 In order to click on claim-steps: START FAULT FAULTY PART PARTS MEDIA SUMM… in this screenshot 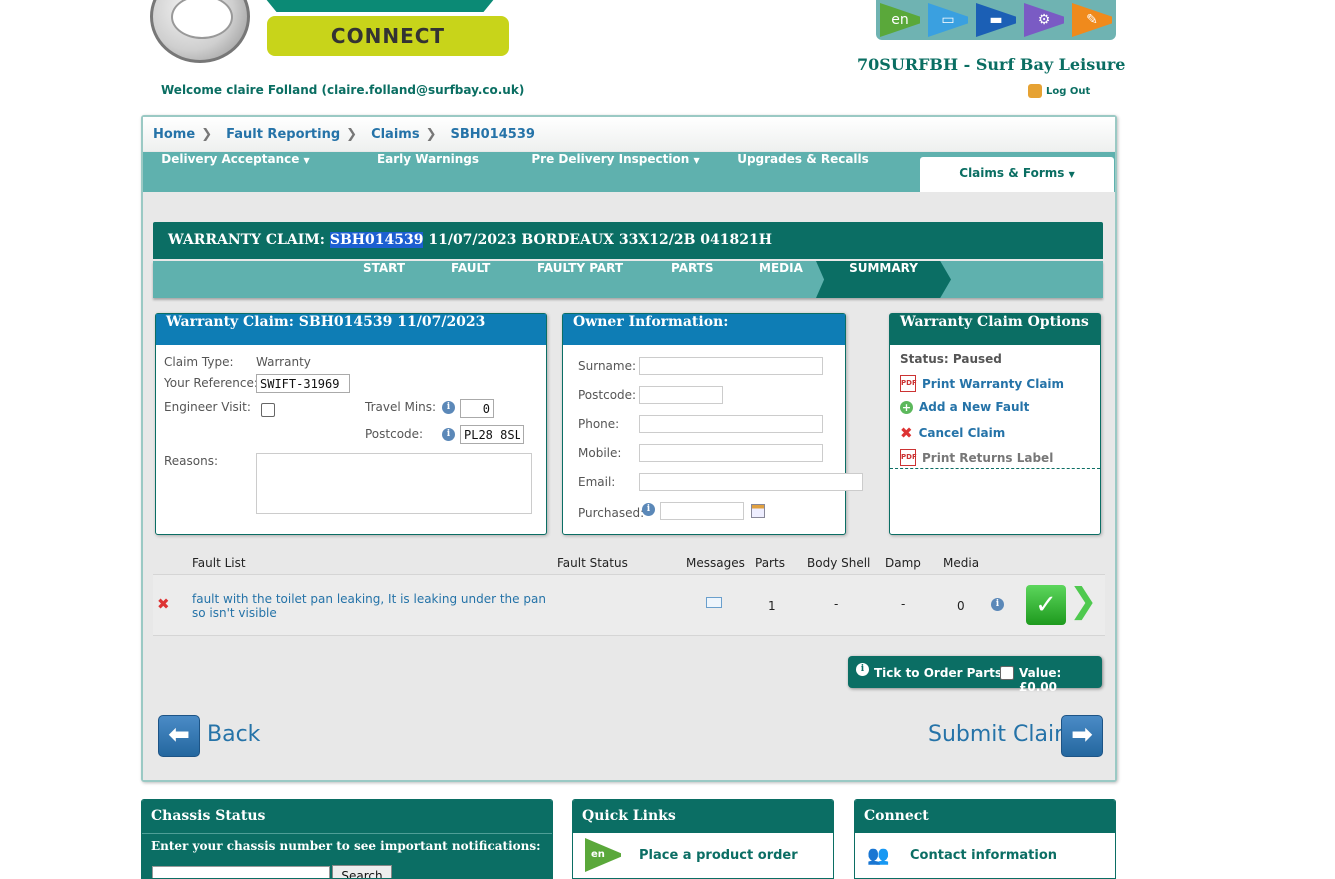, I will do `click(628, 279)`.